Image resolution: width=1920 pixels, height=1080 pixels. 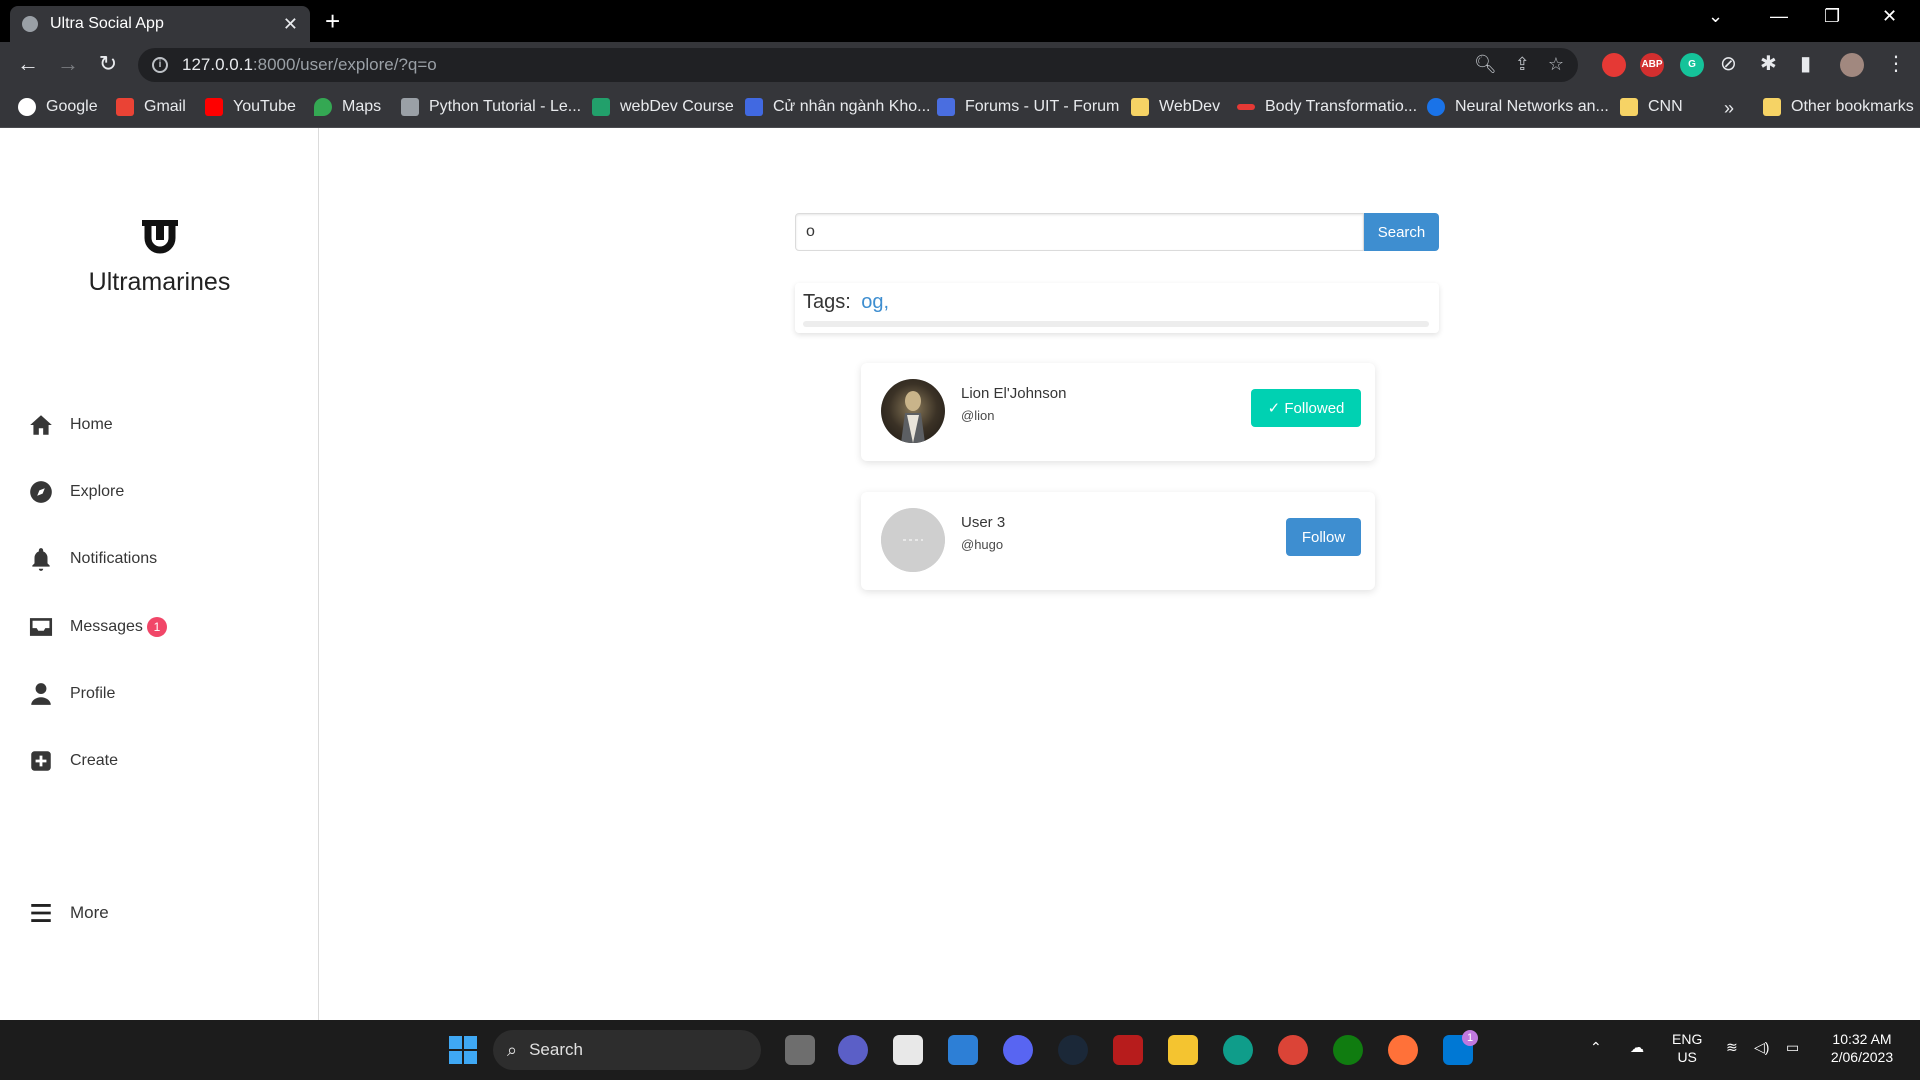 I want to click on gmail-icon, so click(x=125, y=107).